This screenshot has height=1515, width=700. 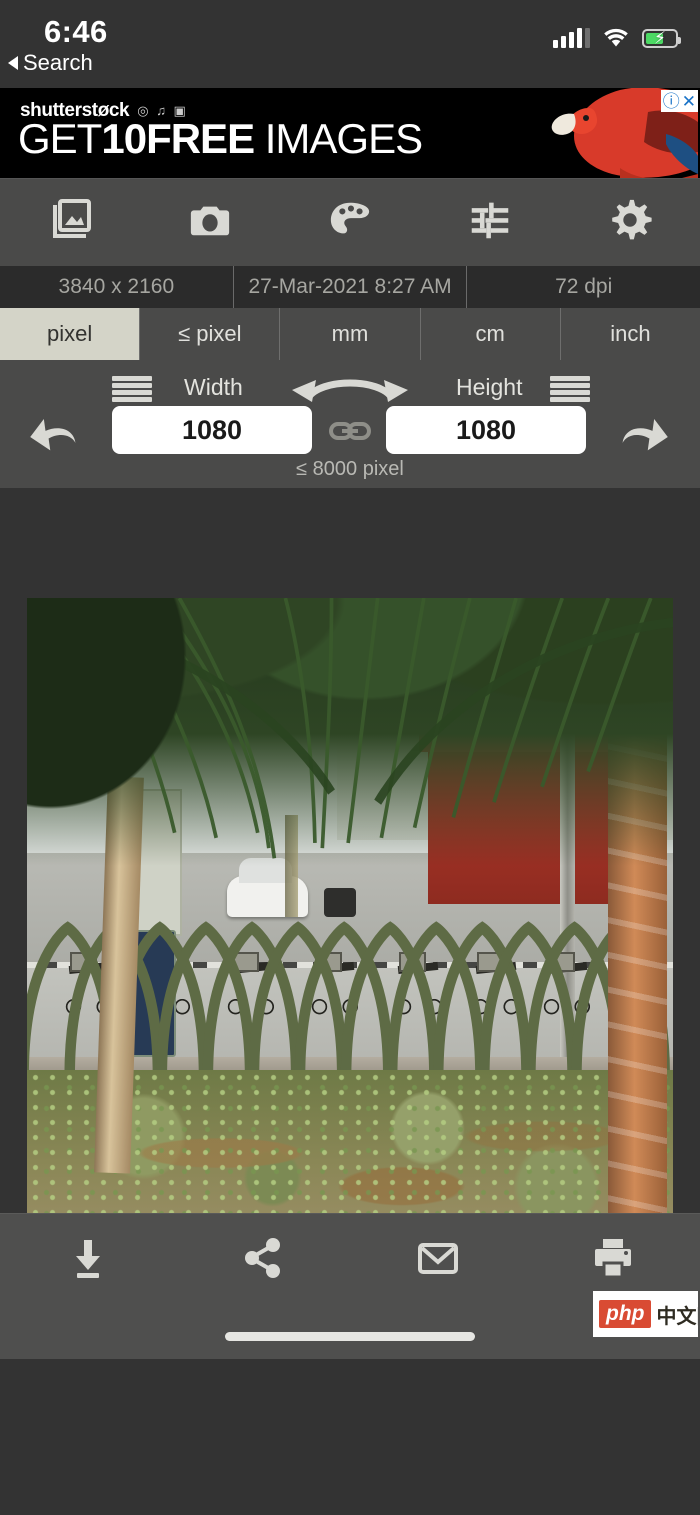 I want to click on back-to-search-link: Search, so click(x=50, y=63).